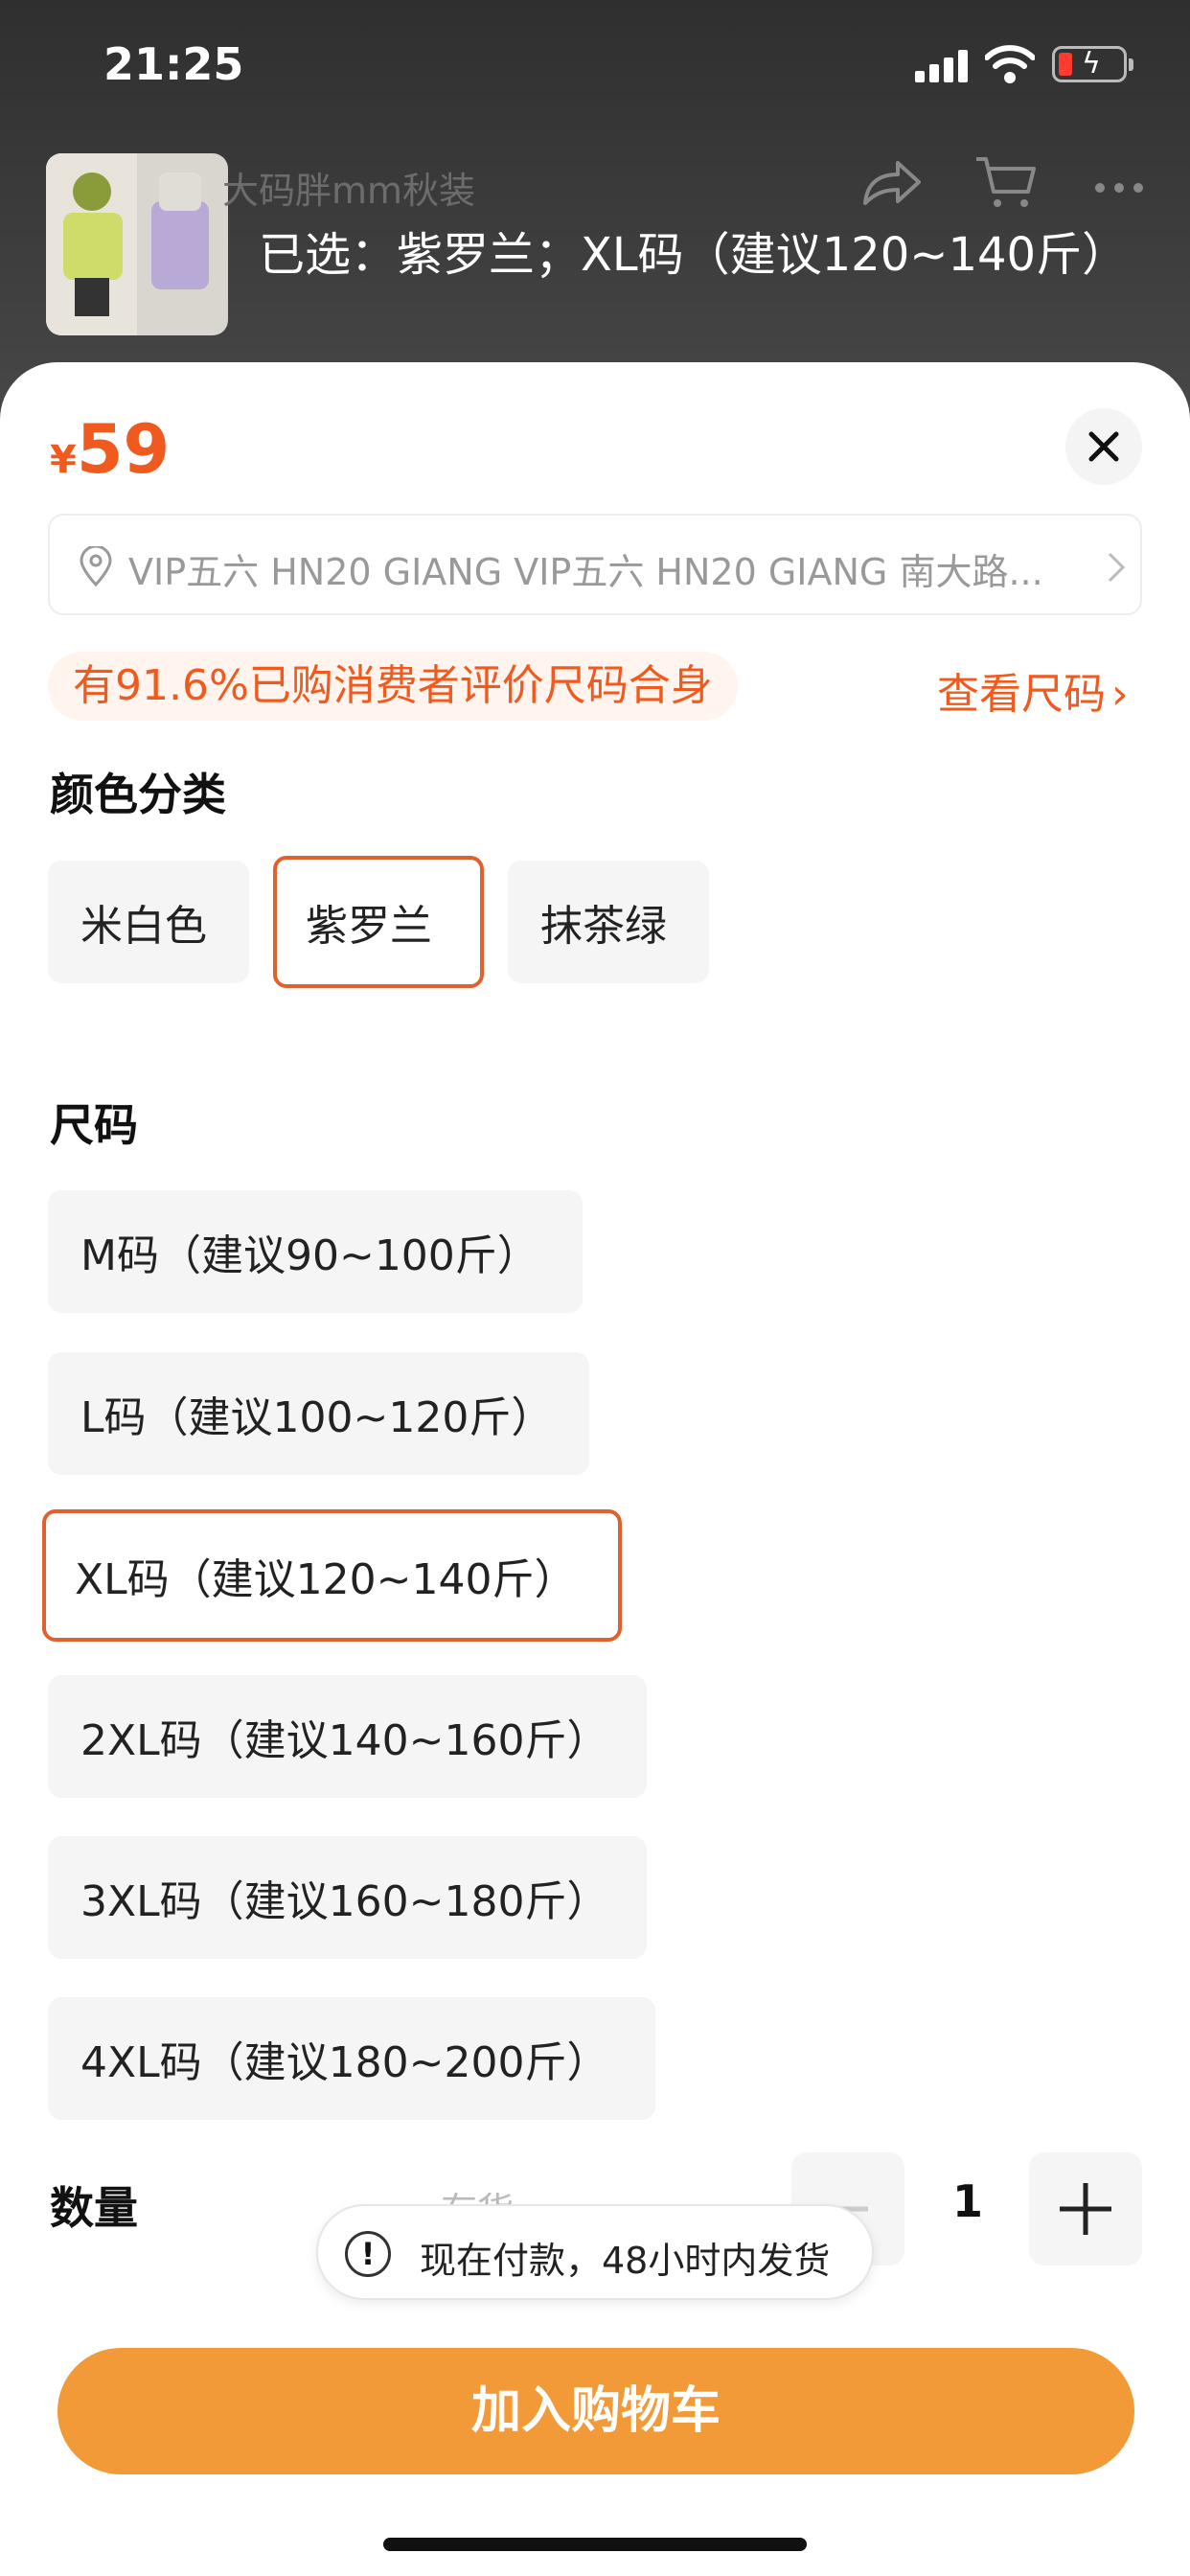  What do you see at coordinates (595, 2544) in the screenshot?
I see `home-indicator` at bounding box center [595, 2544].